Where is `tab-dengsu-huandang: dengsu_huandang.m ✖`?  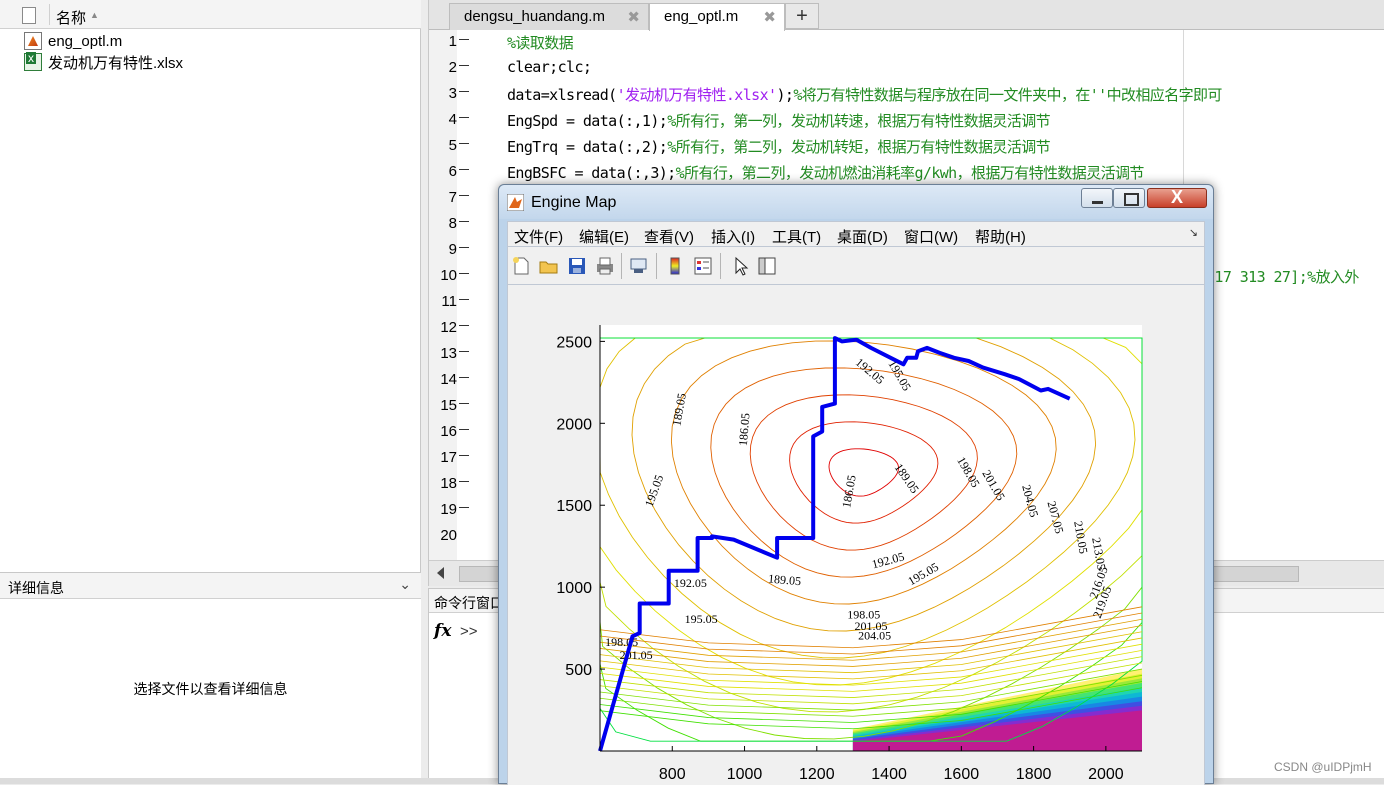
tab-dengsu-huandang: dengsu_huandang.m ✖ is located at coordinates (549, 16).